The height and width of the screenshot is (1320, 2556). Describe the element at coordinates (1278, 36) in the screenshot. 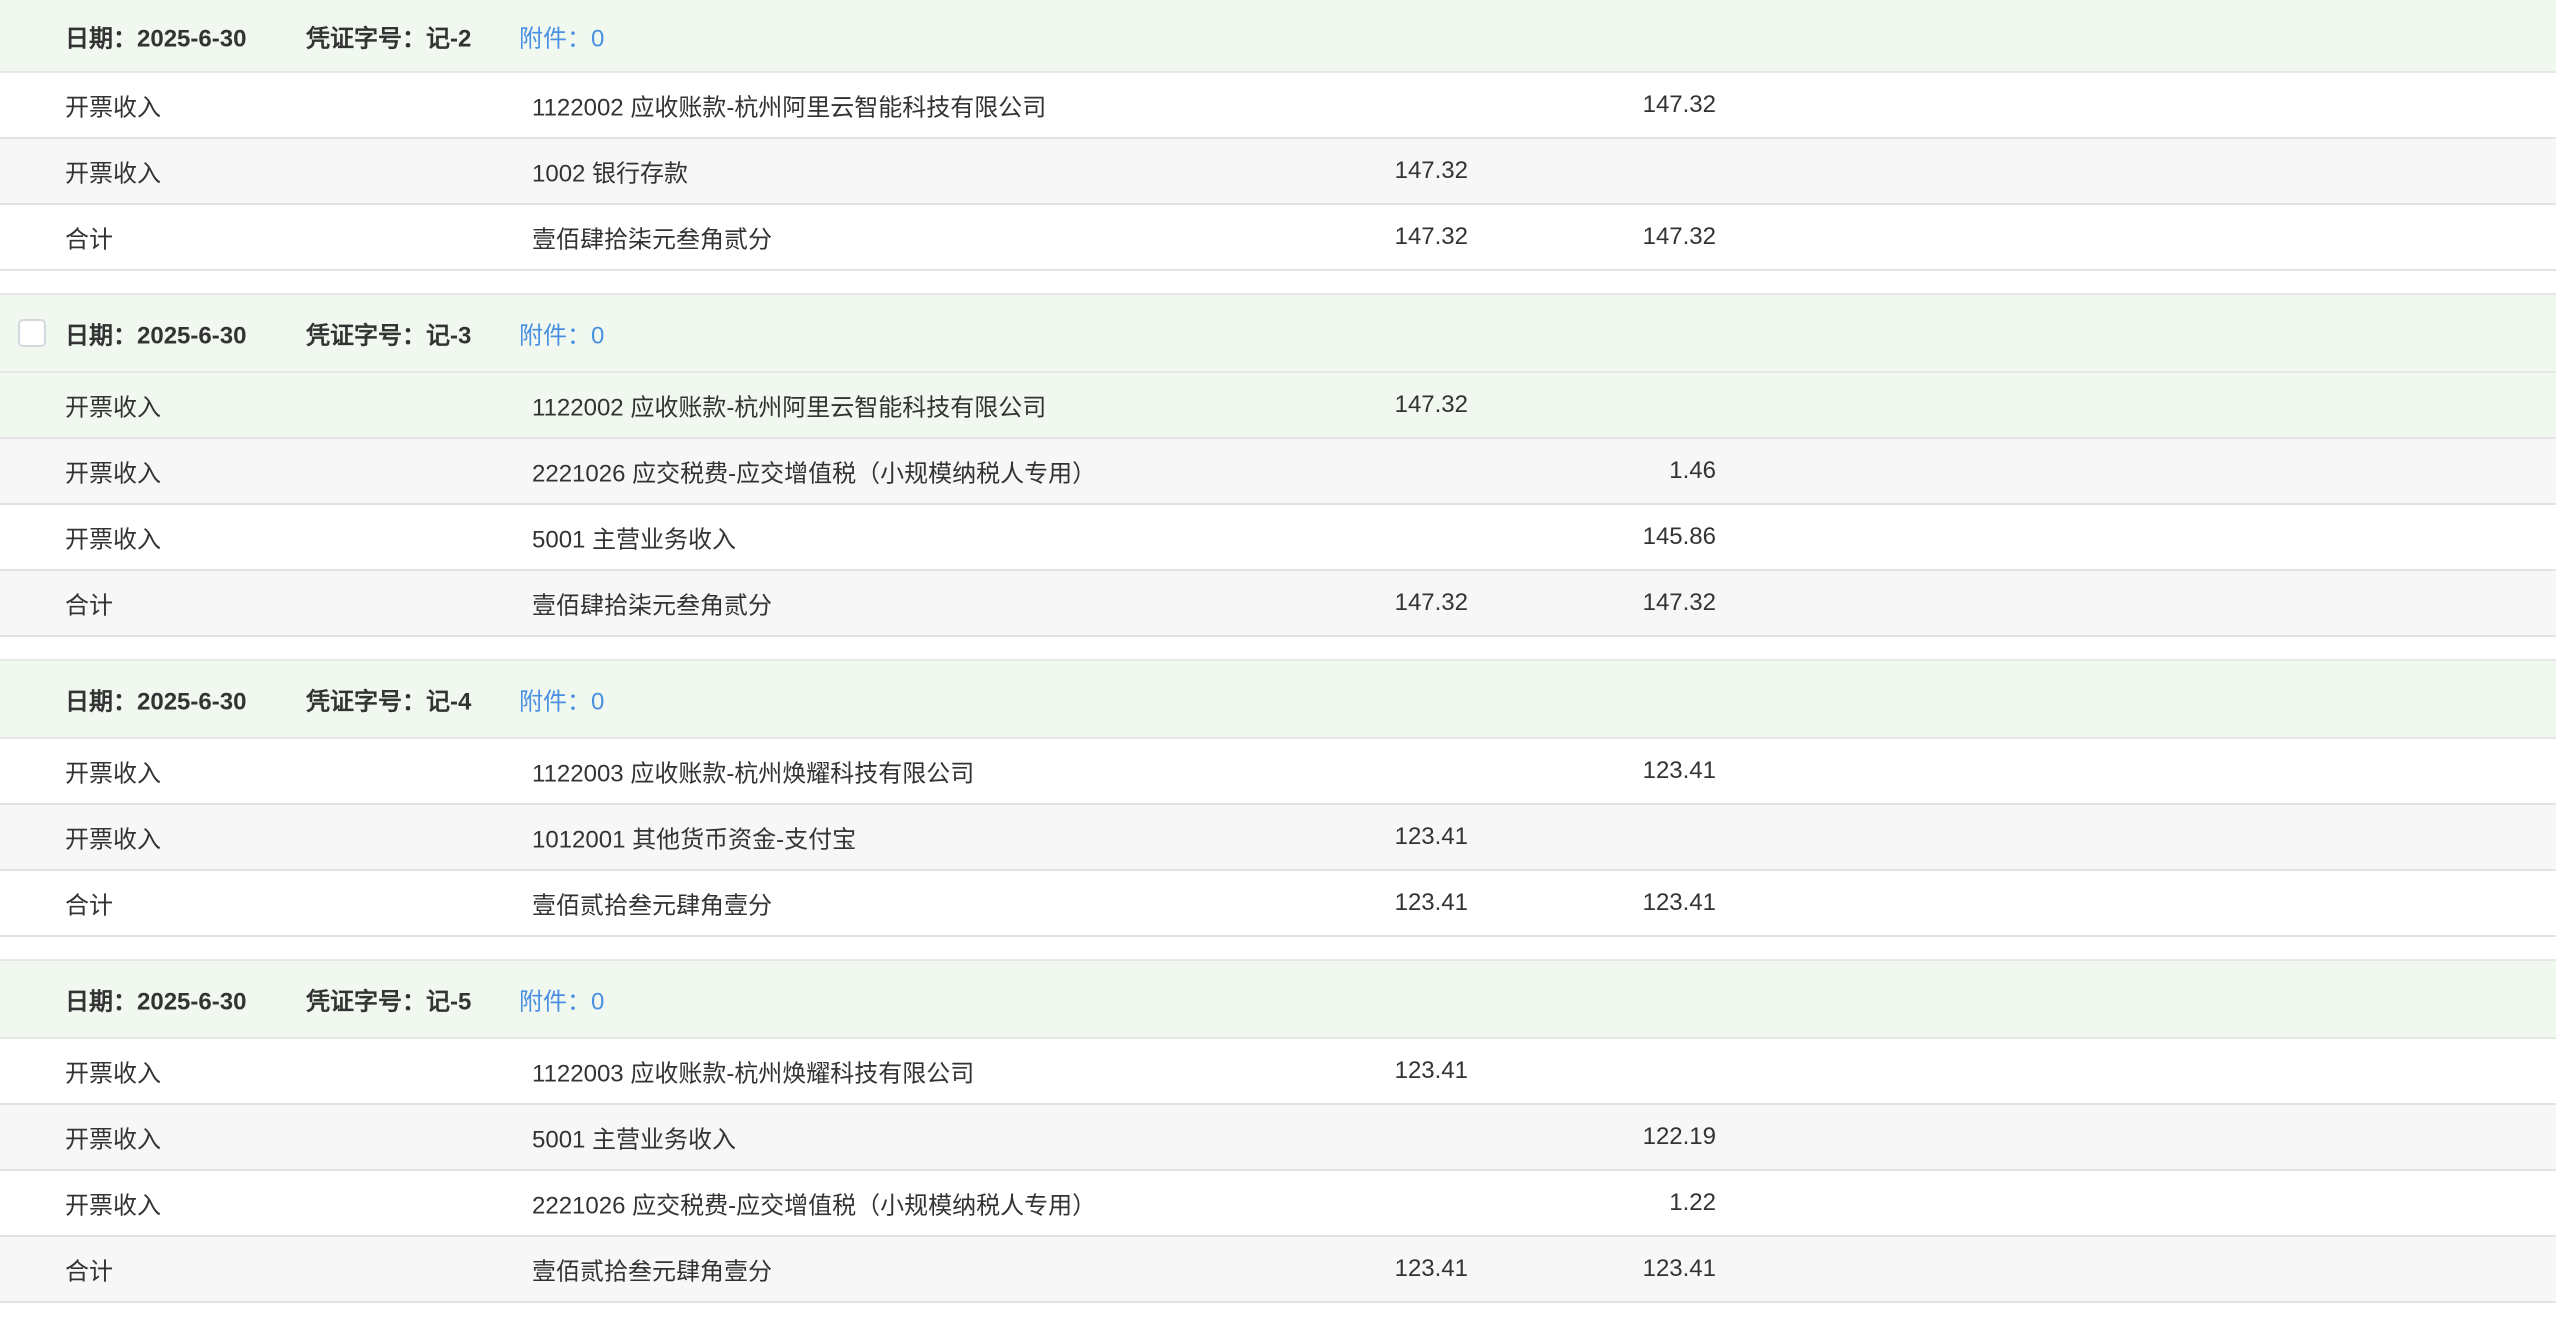

I see `voucher-header: 日期：2025-6-30 凭证字号：记-2 附件：0` at that location.